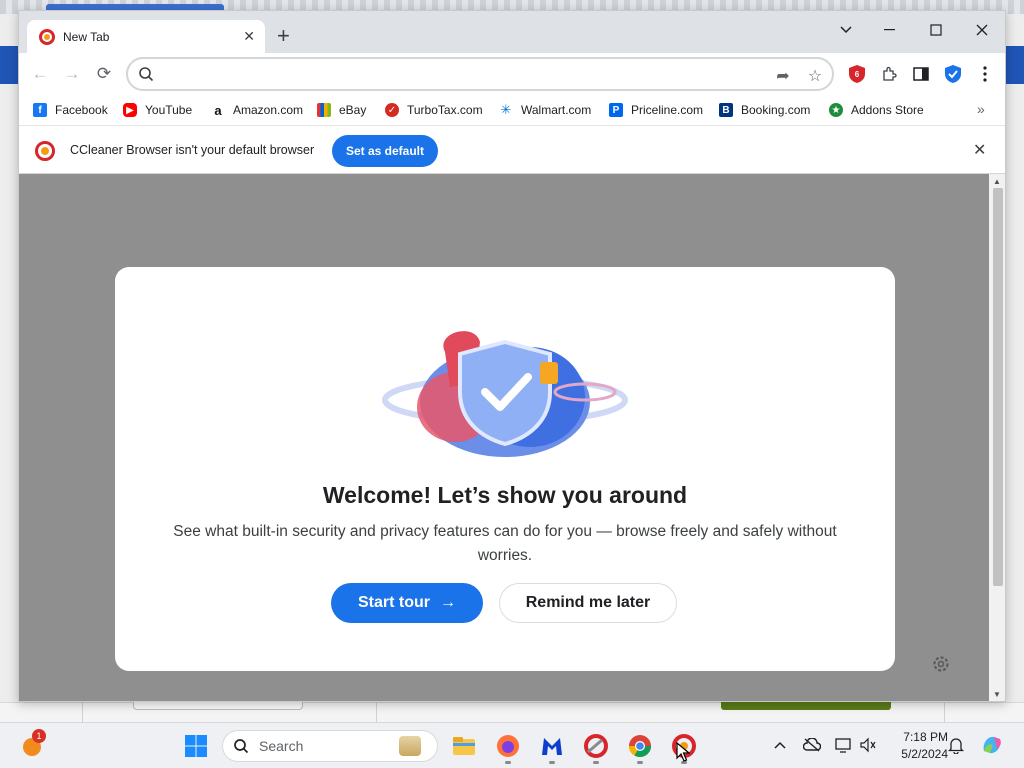  What do you see at coordinates (846, 30) in the screenshot?
I see `tab-search-button` at bounding box center [846, 30].